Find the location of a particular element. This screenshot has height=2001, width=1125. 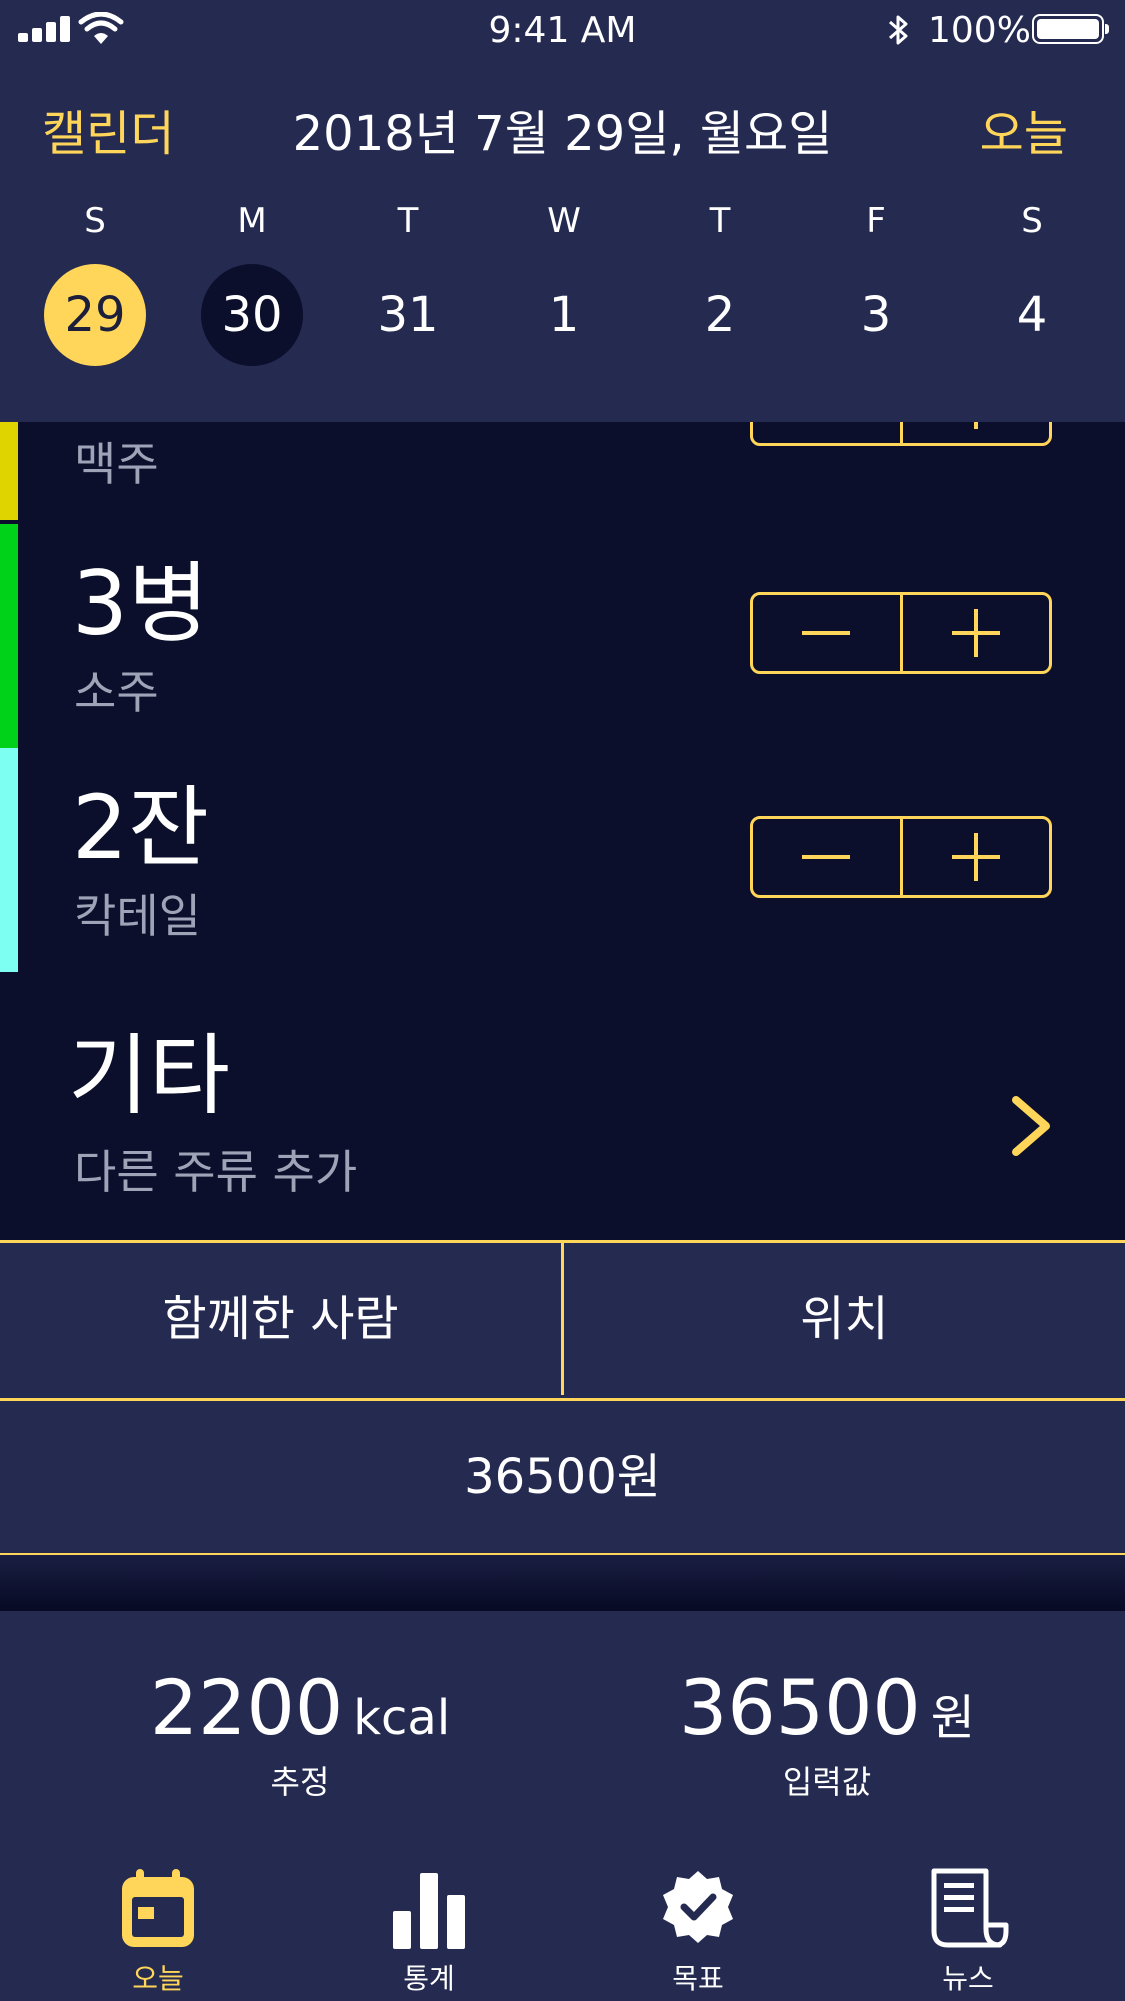

companions-button: 함께한 사람 is located at coordinates (282, 1319).